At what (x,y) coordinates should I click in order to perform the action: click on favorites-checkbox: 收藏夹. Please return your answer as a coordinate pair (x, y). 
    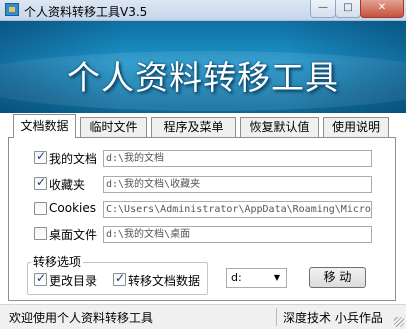
    Looking at the image, I should click on (67, 183).